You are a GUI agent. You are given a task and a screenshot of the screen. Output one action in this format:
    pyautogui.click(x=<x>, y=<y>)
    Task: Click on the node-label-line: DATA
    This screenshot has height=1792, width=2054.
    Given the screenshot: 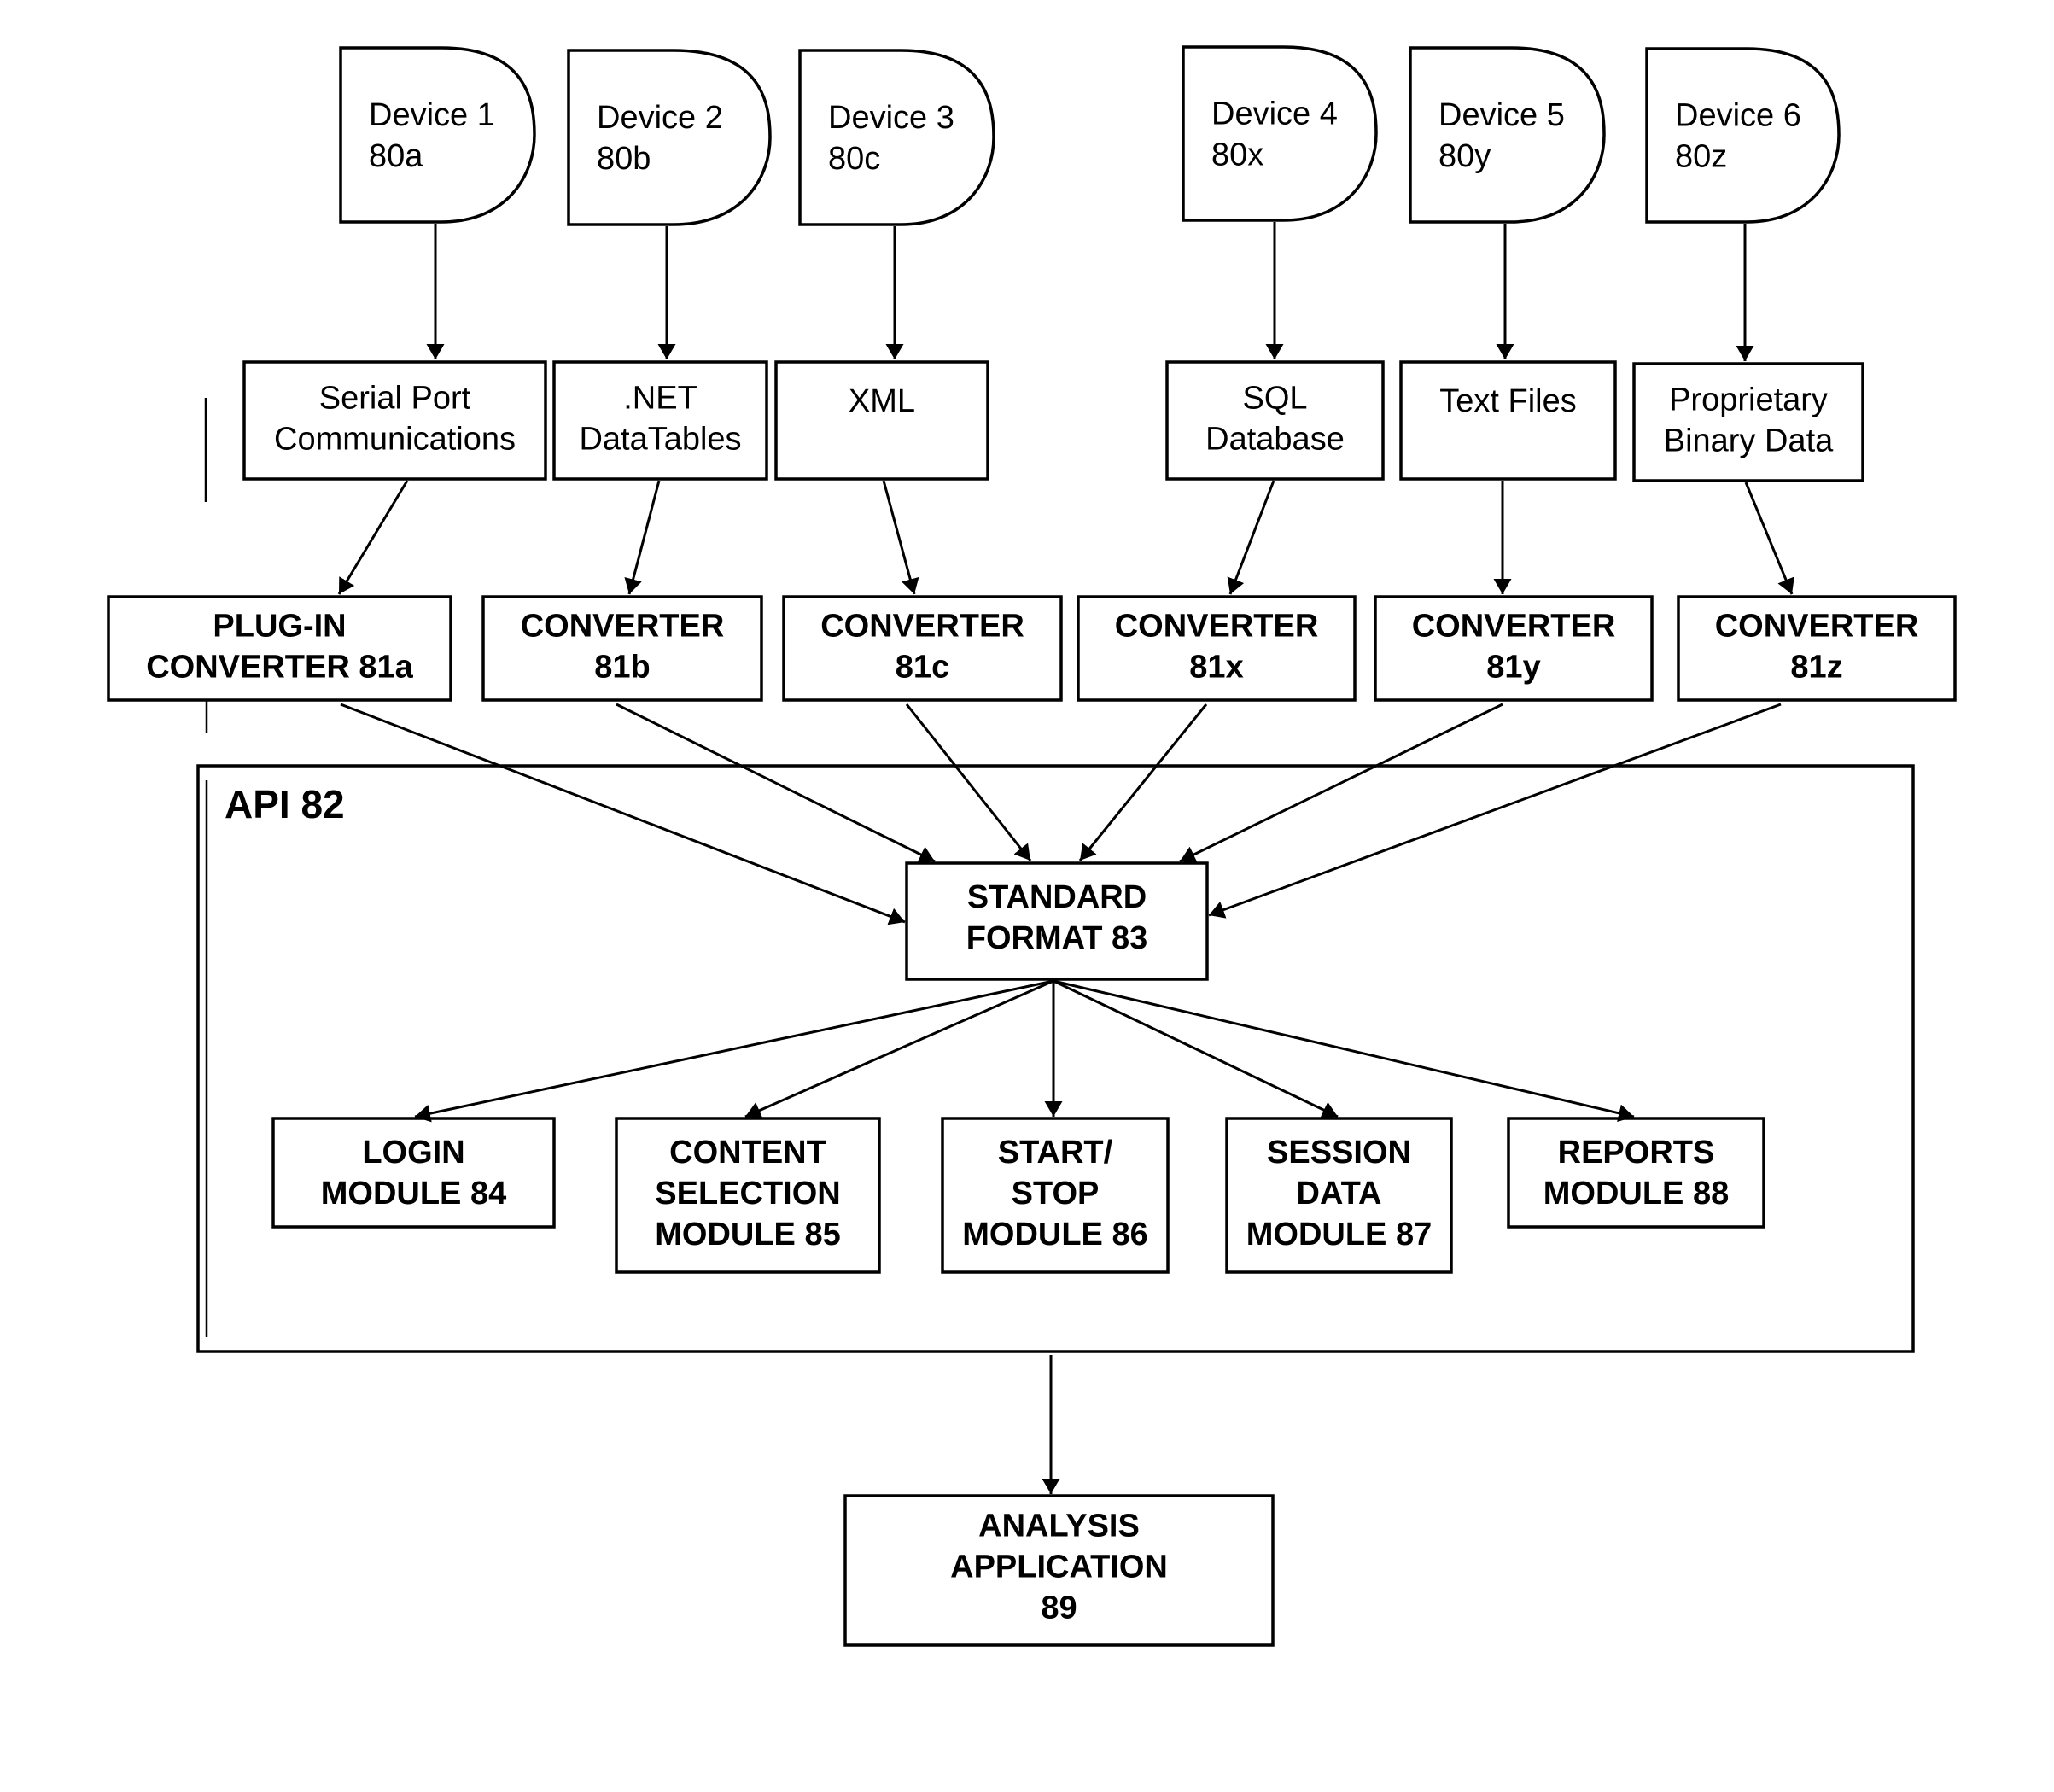 What is the action you would take?
    pyautogui.click(x=1339, y=1193)
    